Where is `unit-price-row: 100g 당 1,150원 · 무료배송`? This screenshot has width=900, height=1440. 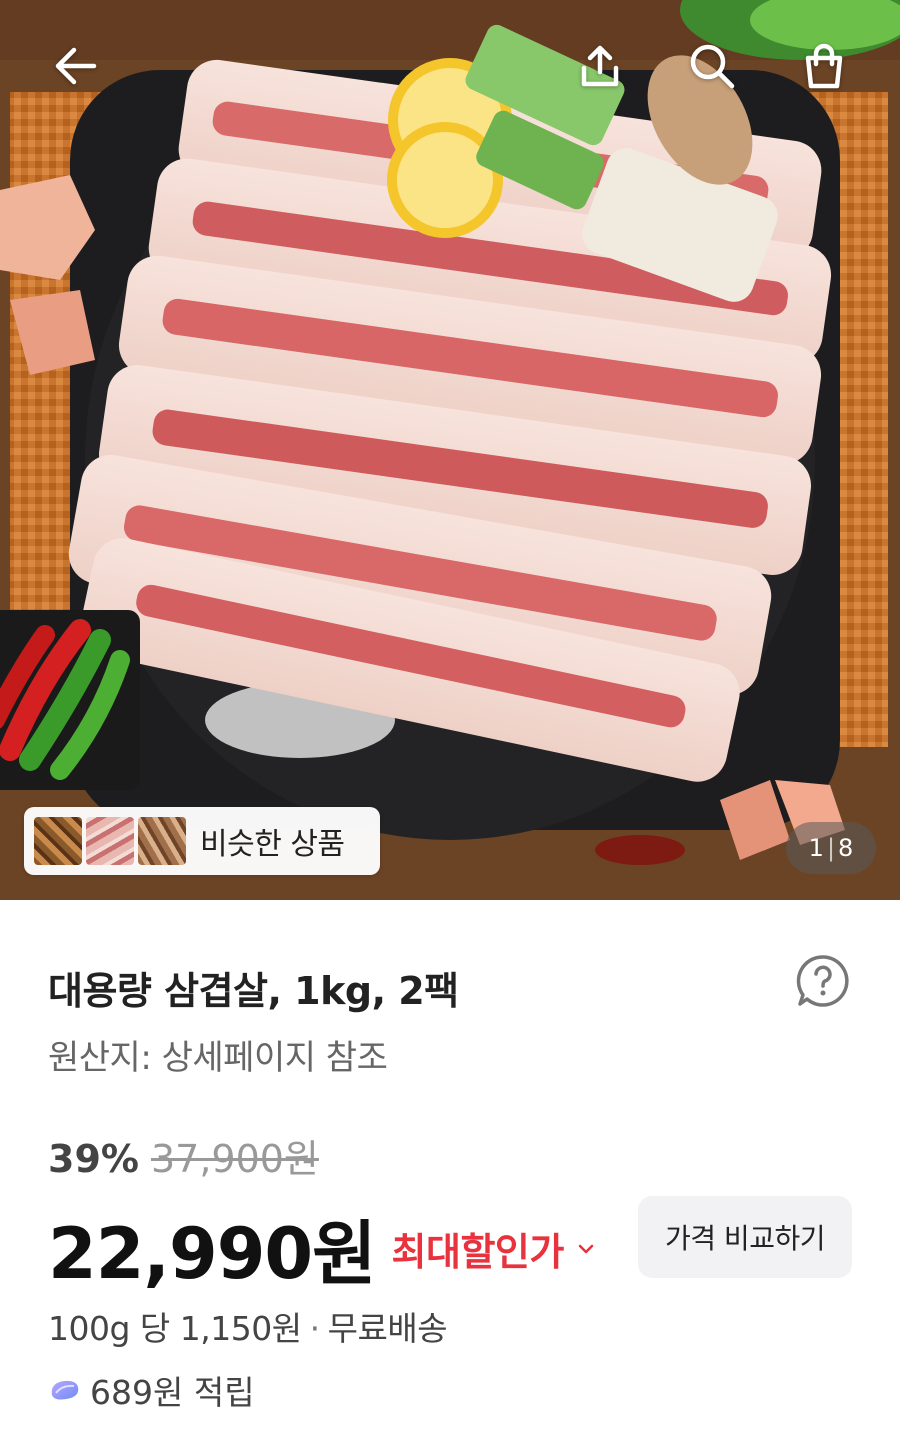 unit-price-row: 100g 당 1,150원 · 무료배송 is located at coordinates (248, 1326).